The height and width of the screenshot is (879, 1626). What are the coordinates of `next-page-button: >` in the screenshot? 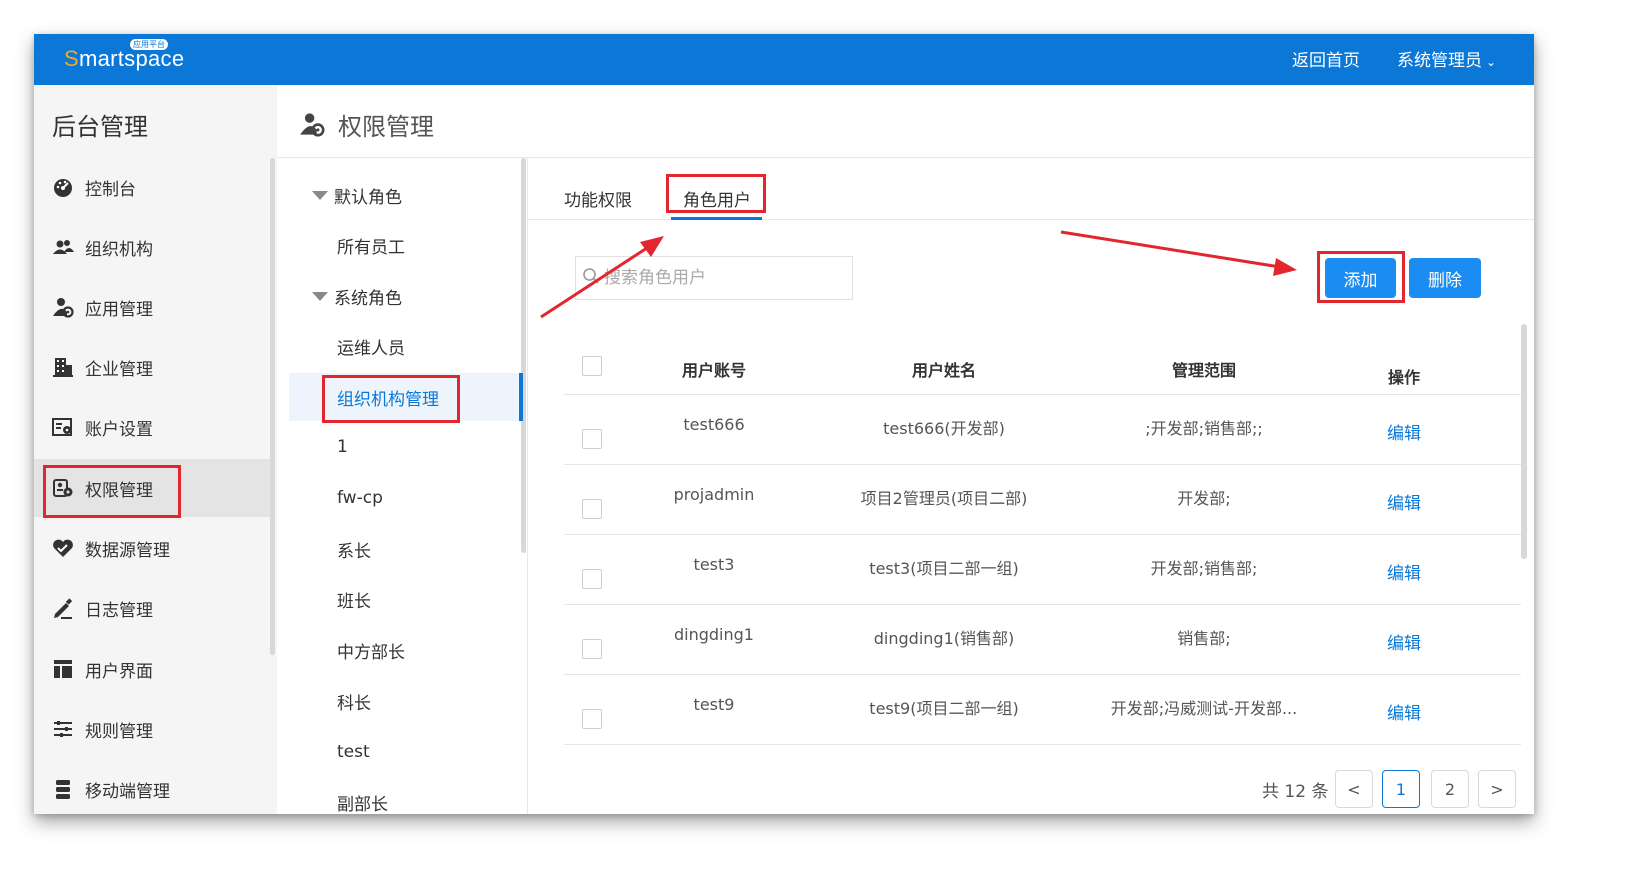 It's located at (1497, 789).